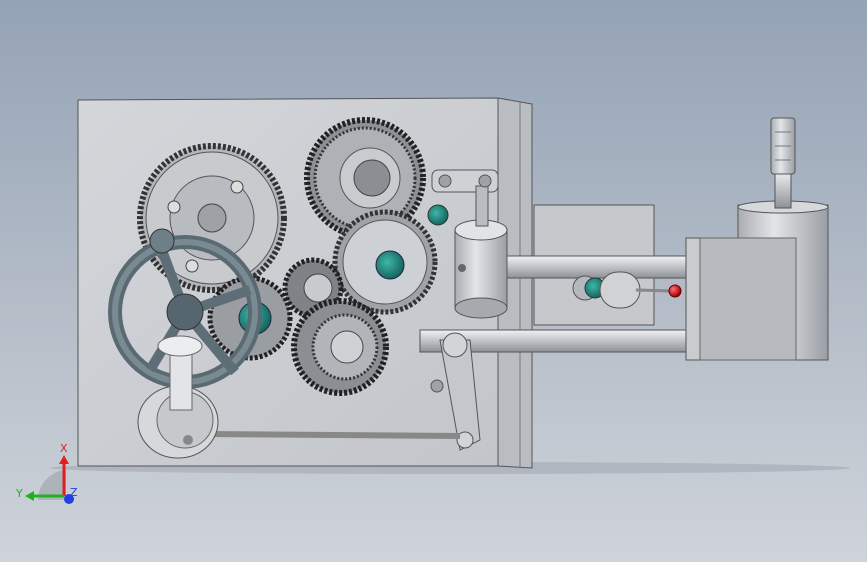 The height and width of the screenshot is (562, 867). I want to click on cylinder-housing, so click(757, 239).